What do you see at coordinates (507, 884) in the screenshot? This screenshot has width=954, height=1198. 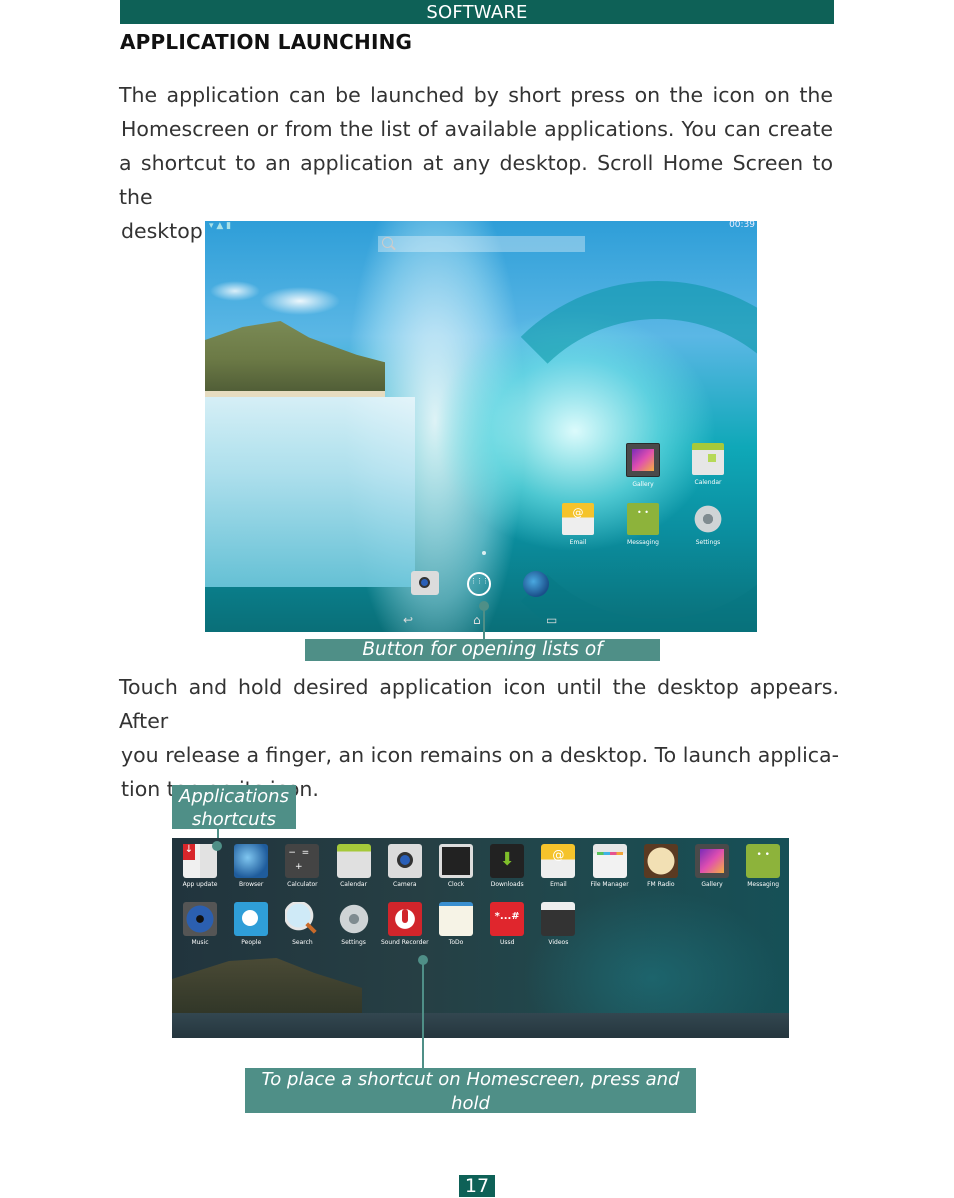 I see `app-label: Downloads` at bounding box center [507, 884].